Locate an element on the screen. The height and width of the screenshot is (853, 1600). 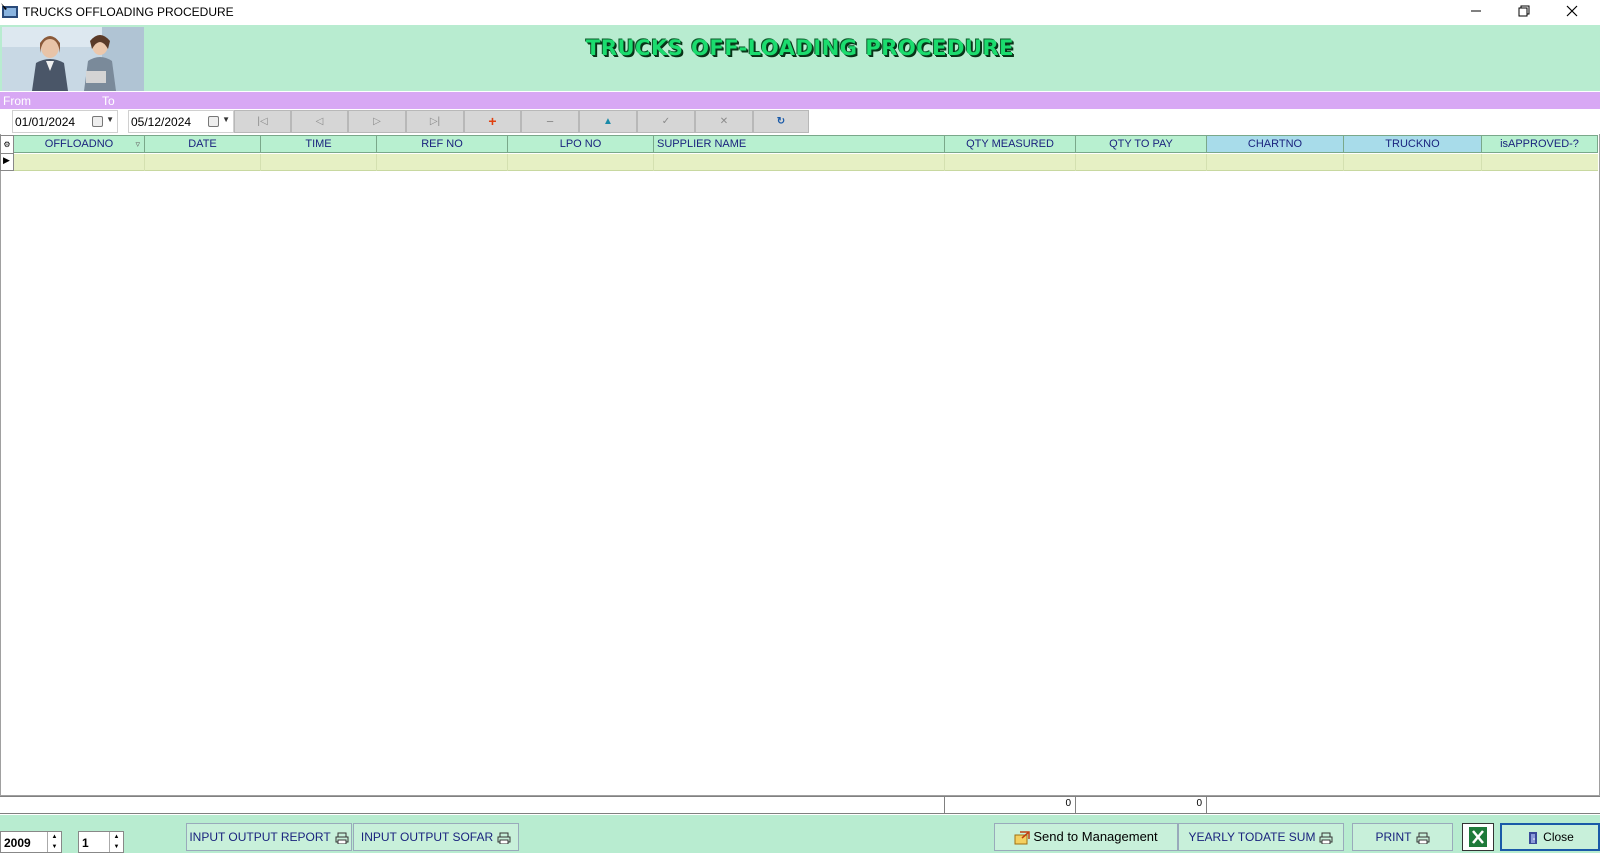
input-output-sofar-button: INPUT OUTPUT SOFAR is located at coordinates (436, 837).